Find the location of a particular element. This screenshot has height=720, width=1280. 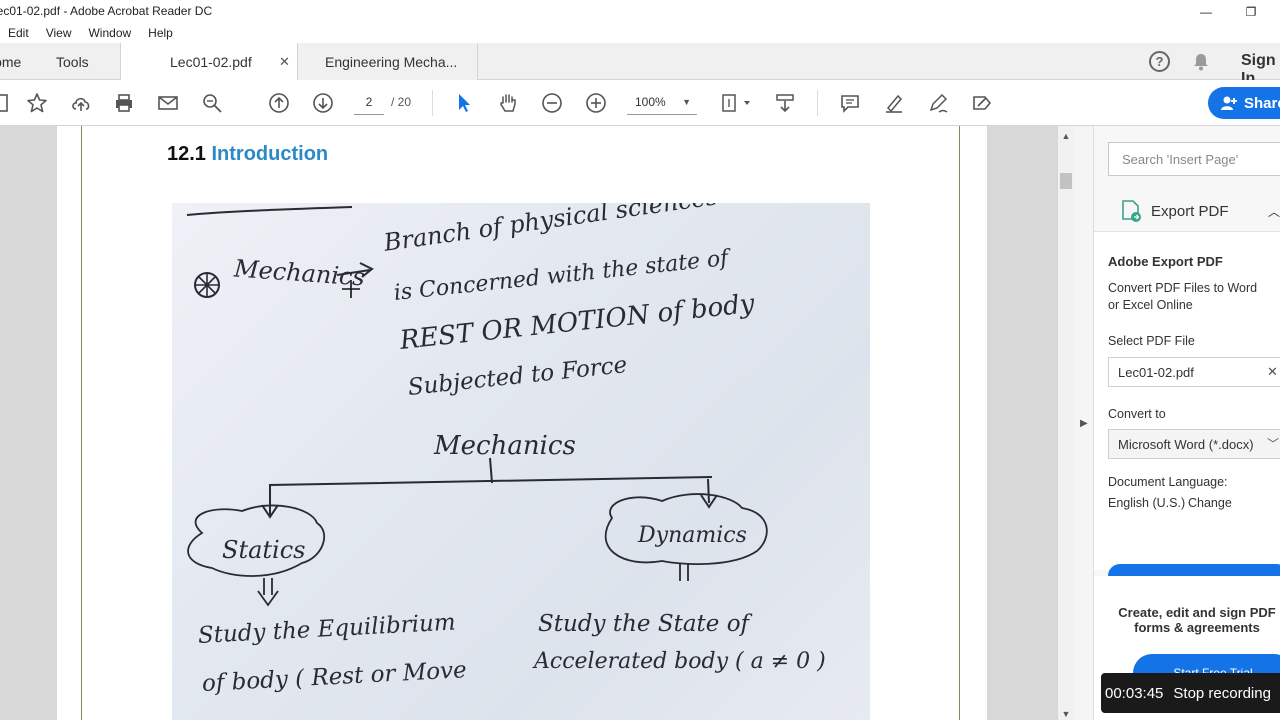

tab-tools: Tools is located at coordinates (86, 61).